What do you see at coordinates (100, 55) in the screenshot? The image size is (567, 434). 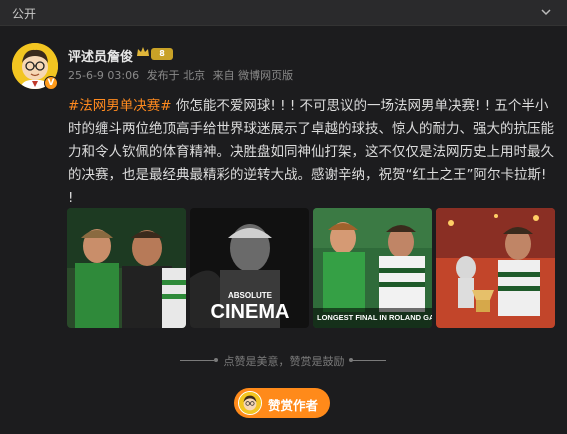 I see `author-name: 评述员詹俊` at bounding box center [100, 55].